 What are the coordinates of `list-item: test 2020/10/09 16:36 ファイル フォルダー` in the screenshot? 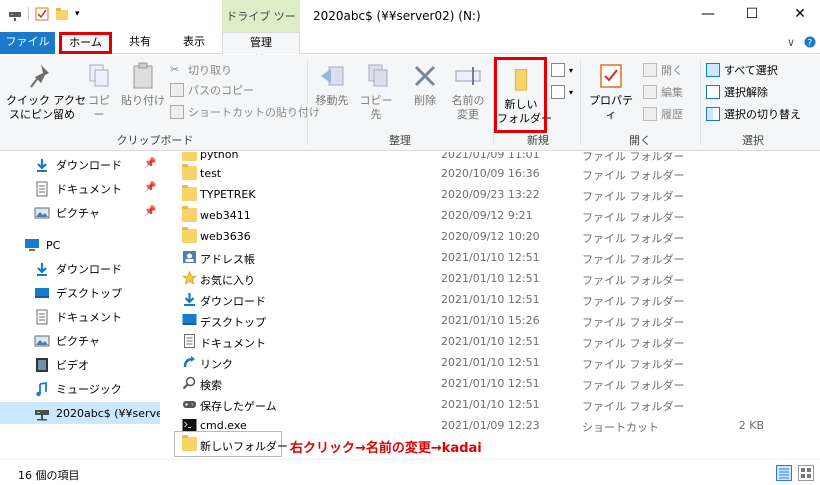 It's located at (495, 173).